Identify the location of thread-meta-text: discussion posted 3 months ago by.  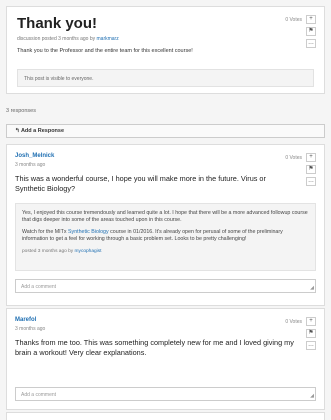
(56, 39).